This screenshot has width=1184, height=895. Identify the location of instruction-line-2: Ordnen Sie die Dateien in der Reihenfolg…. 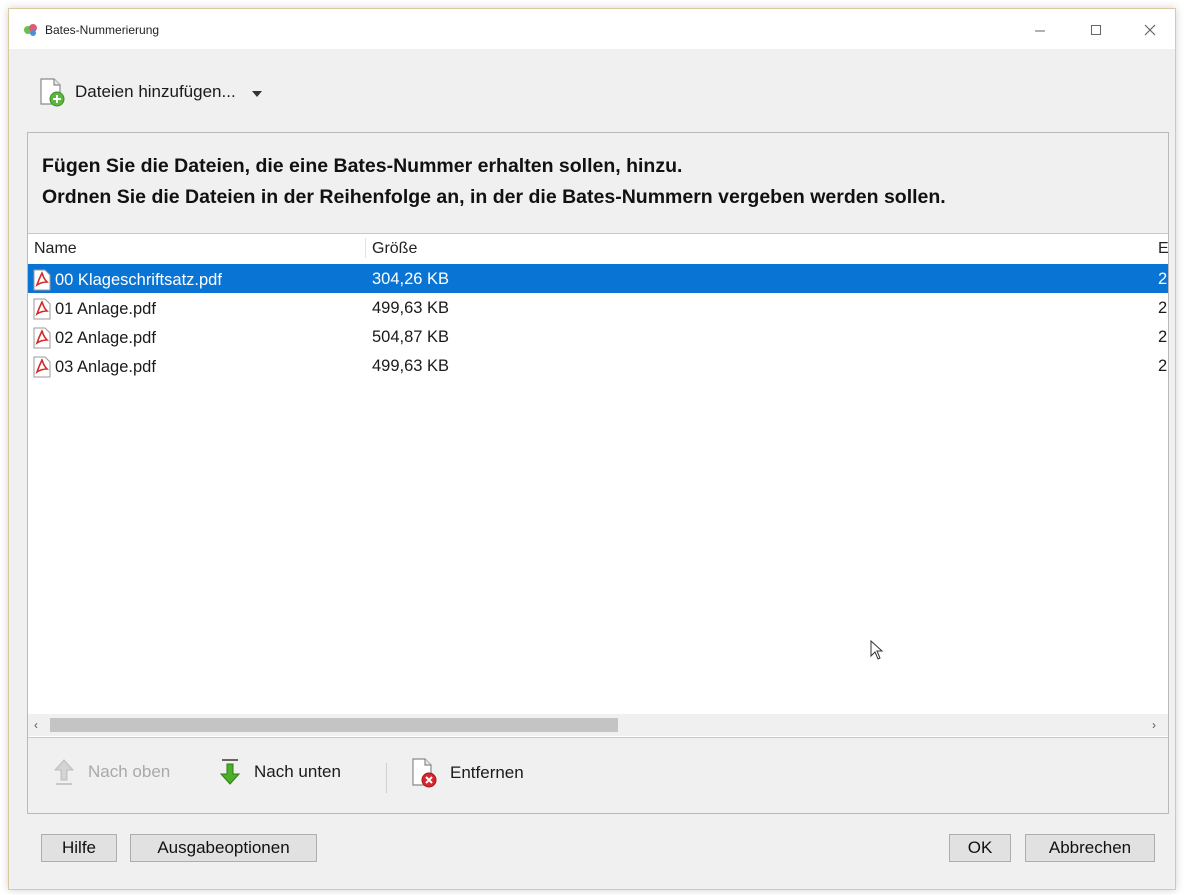
(494, 197).